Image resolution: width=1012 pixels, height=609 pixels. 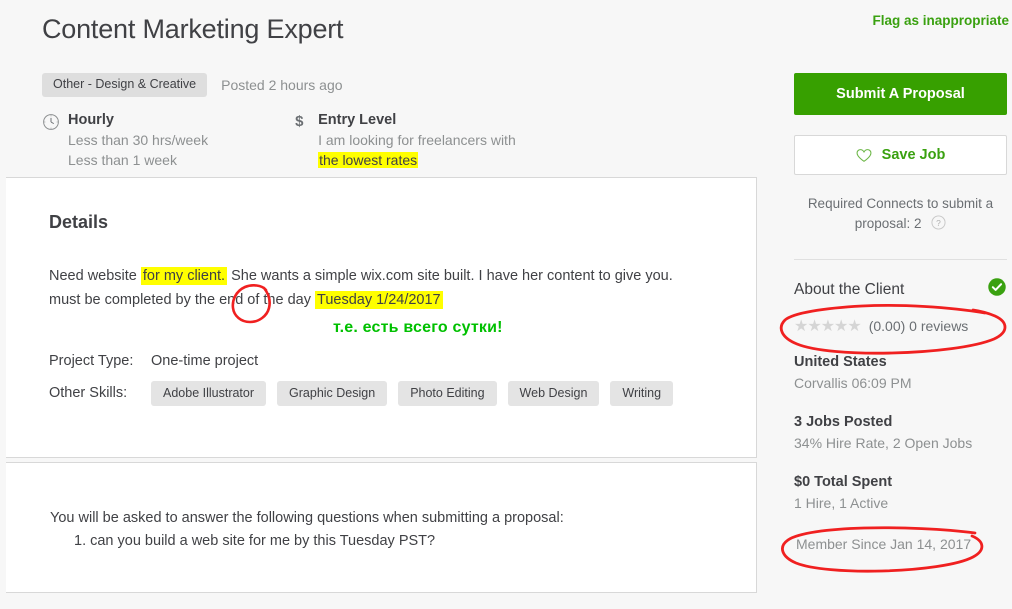 I want to click on client-member-since: Member Since Jan 14, 2017, so click(x=884, y=544).